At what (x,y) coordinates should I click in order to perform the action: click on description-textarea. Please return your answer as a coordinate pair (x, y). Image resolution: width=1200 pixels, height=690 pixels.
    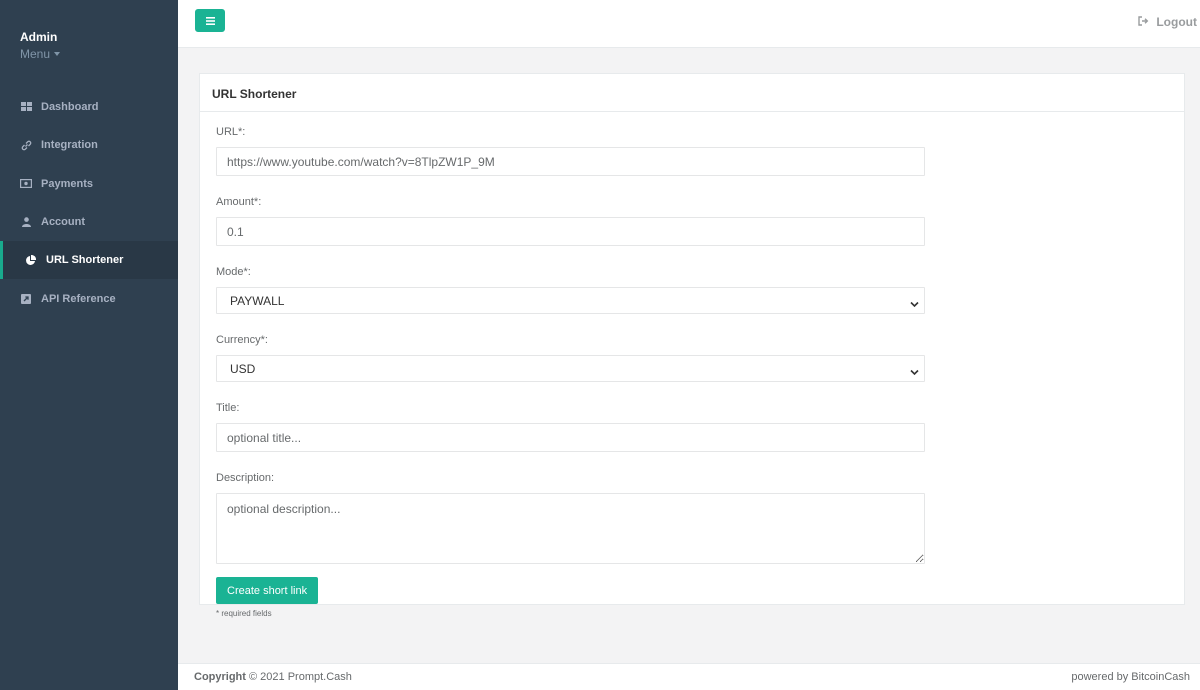
    Looking at the image, I should click on (570, 528).